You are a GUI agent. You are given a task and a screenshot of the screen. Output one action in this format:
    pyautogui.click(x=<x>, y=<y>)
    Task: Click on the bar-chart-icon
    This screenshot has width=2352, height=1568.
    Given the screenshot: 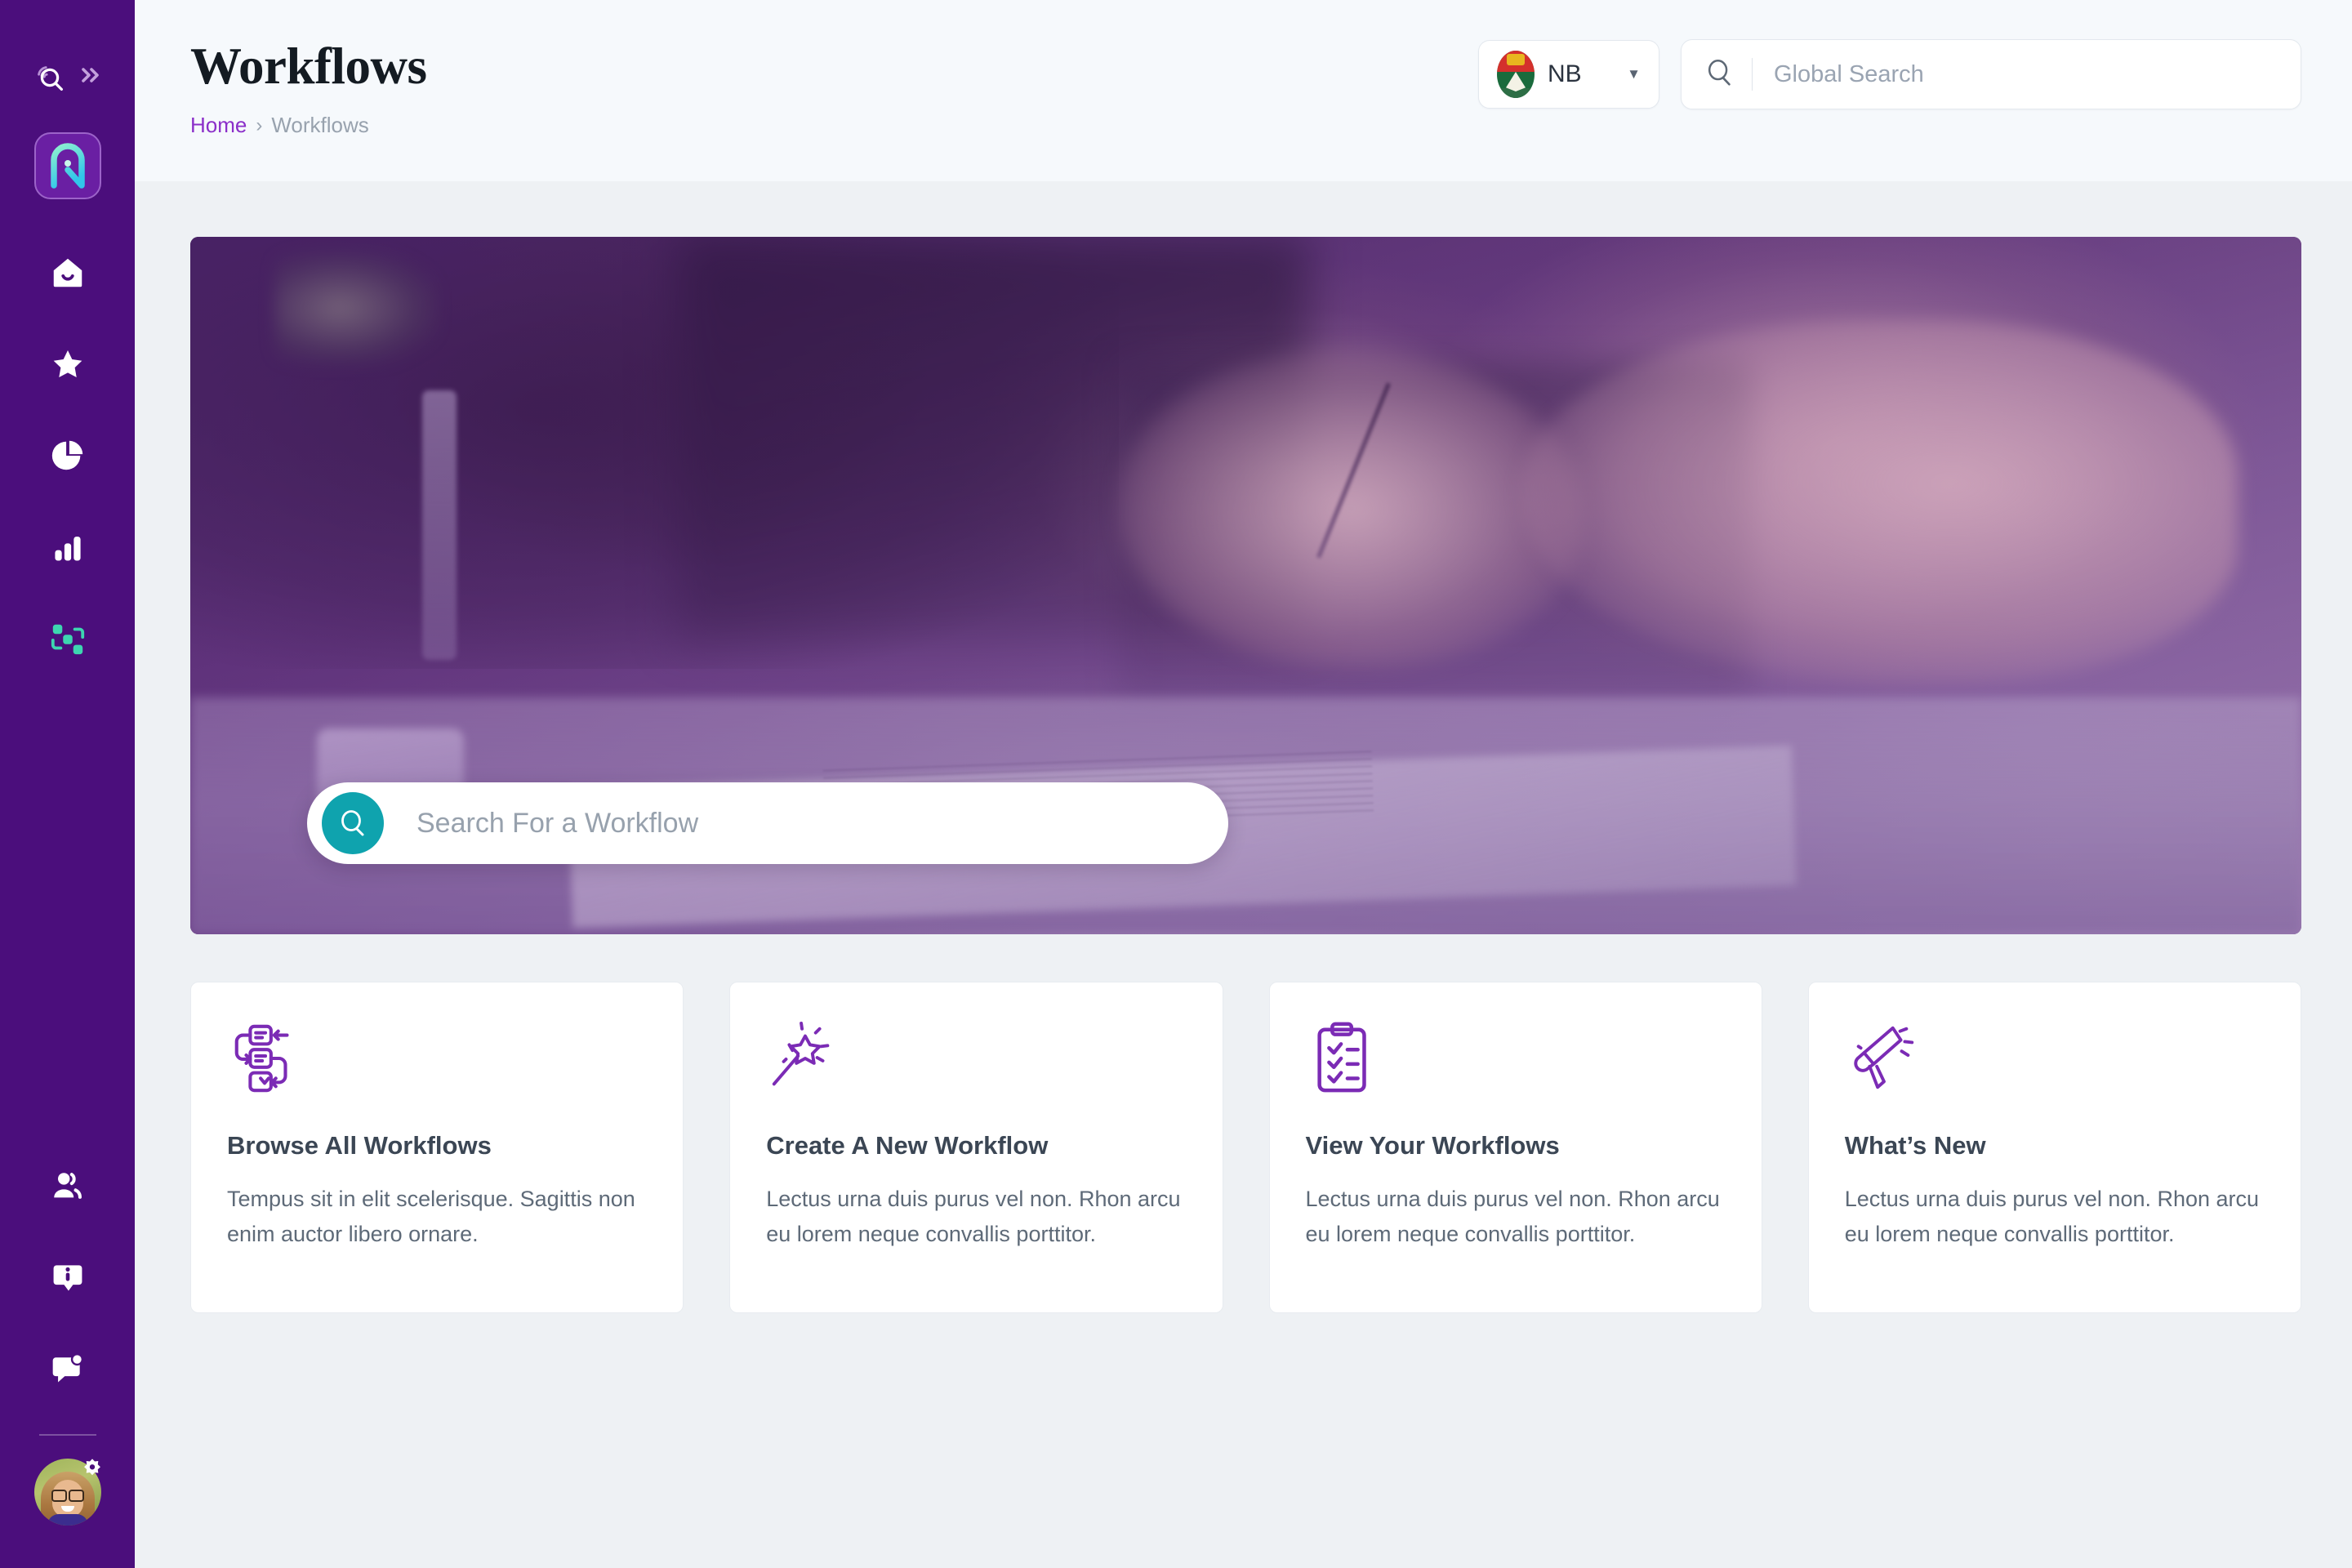 What is the action you would take?
    pyautogui.click(x=68, y=549)
    